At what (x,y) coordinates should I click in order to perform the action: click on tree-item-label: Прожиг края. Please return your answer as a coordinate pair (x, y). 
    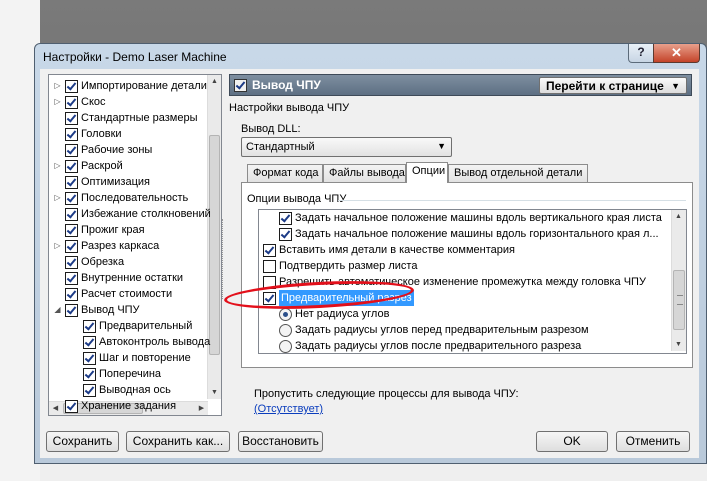
    Looking at the image, I should click on (113, 230).